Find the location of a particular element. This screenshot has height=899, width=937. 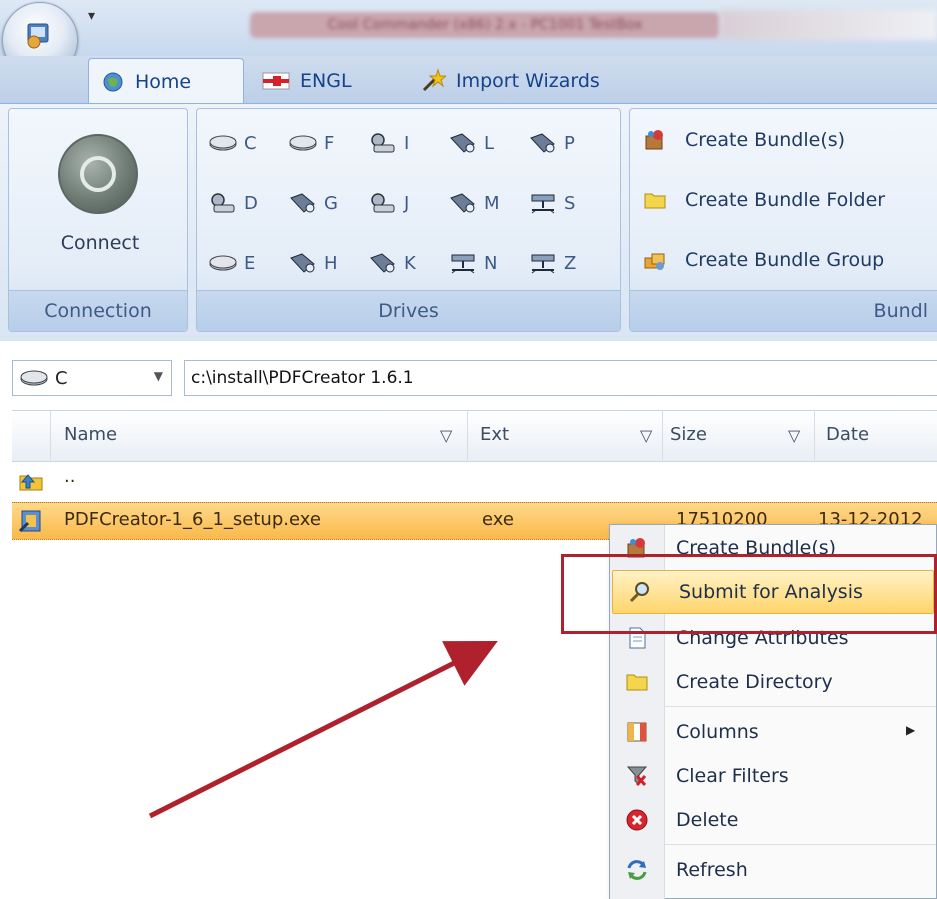

menu-item-label: Columns is located at coordinates (717, 732).